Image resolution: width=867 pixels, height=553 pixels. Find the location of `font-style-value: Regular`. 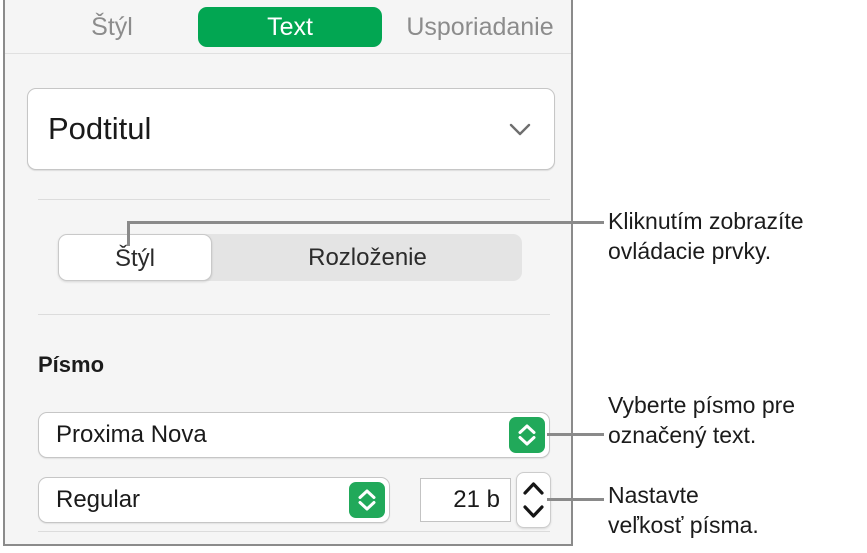

font-style-value: Regular is located at coordinates (98, 499).